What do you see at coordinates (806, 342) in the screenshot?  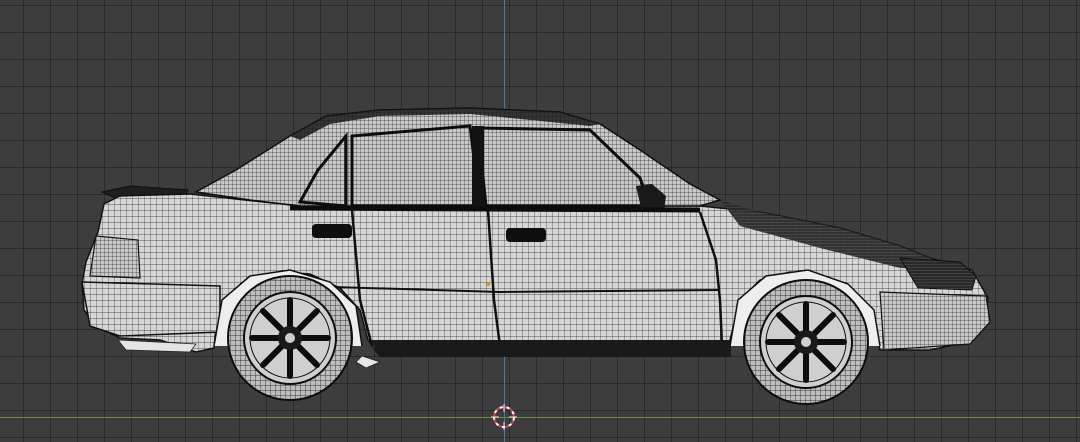 I see `front-wheel` at bounding box center [806, 342].